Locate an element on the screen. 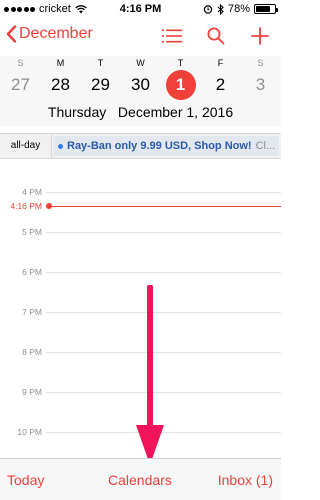 The height and width of the screenshot is (500, 320). week-date: 28 is located at coordinates (61, 85).